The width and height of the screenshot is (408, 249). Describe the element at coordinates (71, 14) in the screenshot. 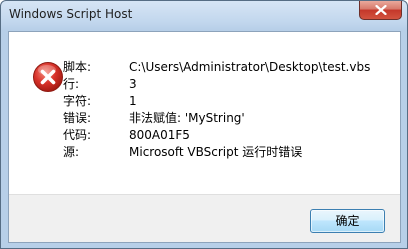

I see `window-title: Windows Script Host` at that location.